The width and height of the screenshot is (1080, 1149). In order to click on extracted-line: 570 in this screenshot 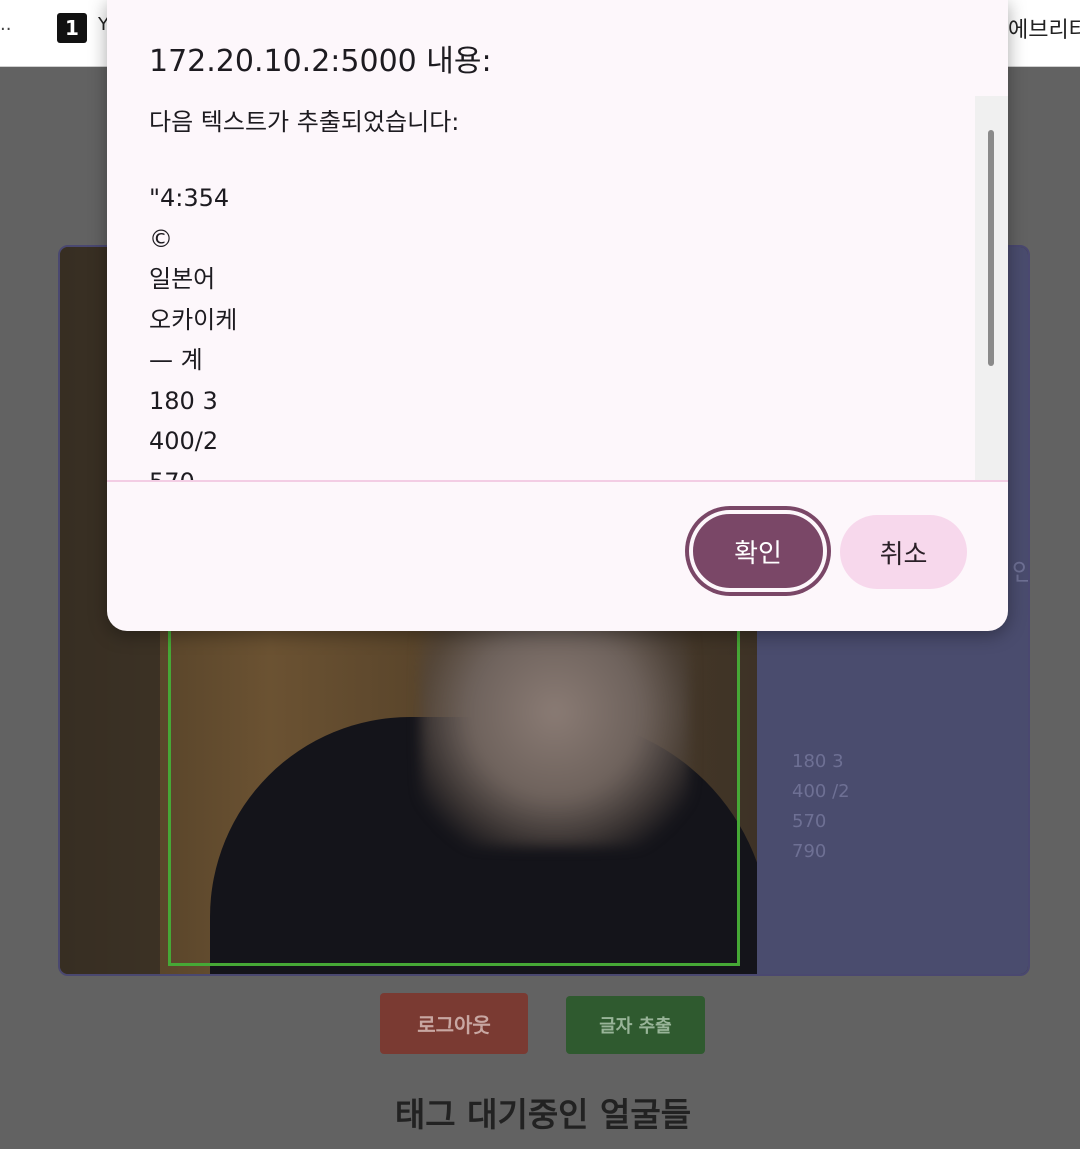, I will do `click(172, 474)`.